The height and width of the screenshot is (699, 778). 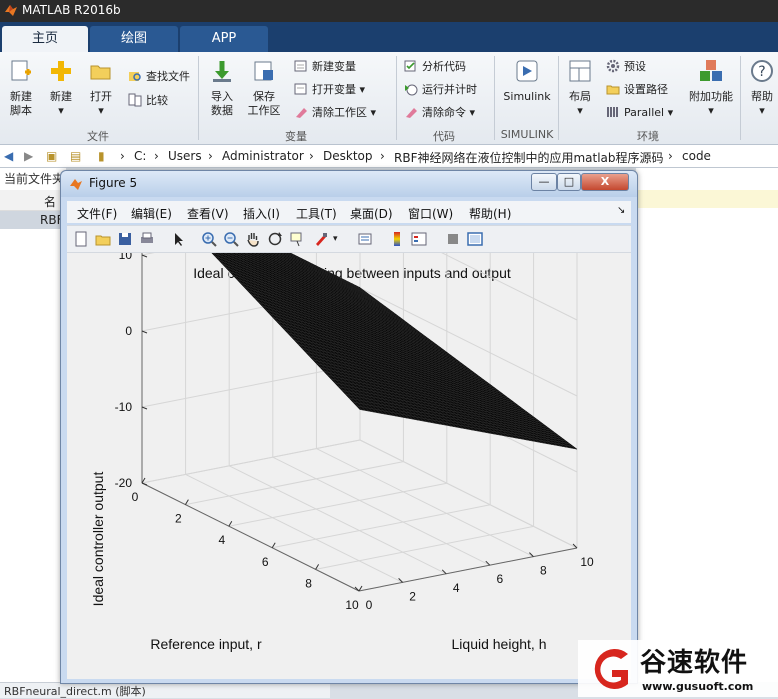 I want to click on rotate-3d-icon, so click(x=275, y=239).